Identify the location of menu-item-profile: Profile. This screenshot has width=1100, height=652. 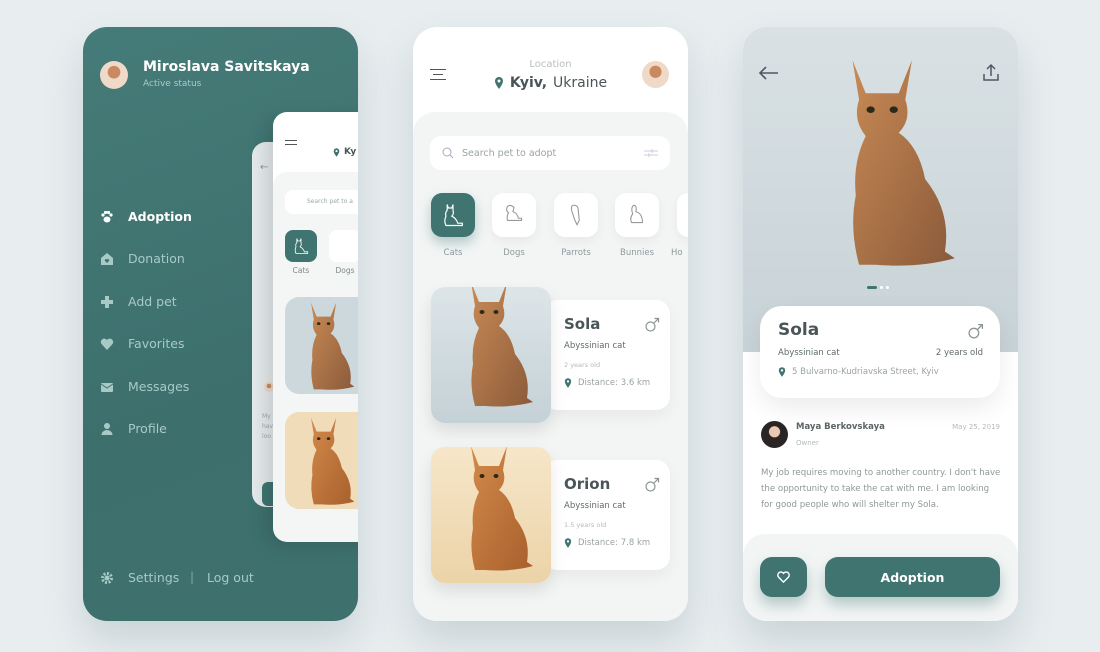
(133, 428).